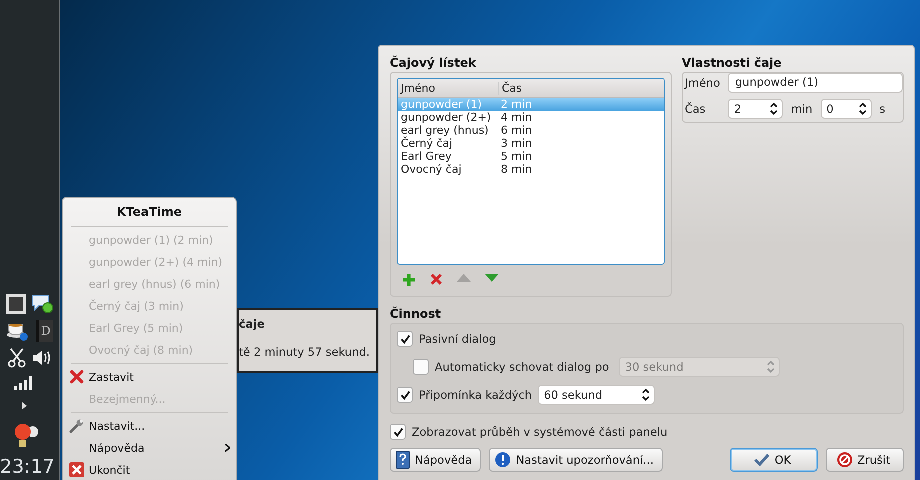 This screenshot has height=480, width=920. I want to click on table-cell-text: 4 min, so click(516, 117).